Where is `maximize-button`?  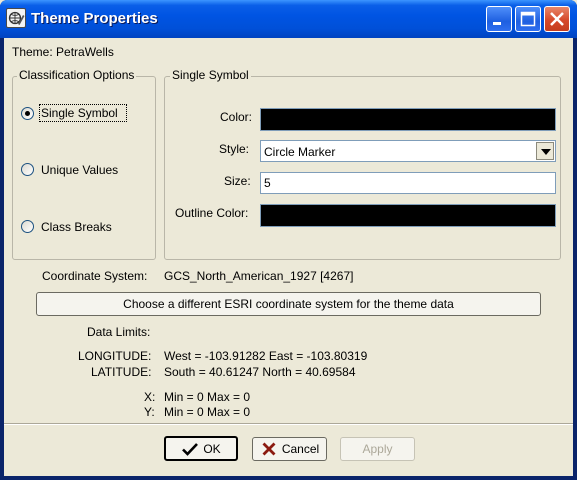 maximize-button is located at coordinates (528, 19).